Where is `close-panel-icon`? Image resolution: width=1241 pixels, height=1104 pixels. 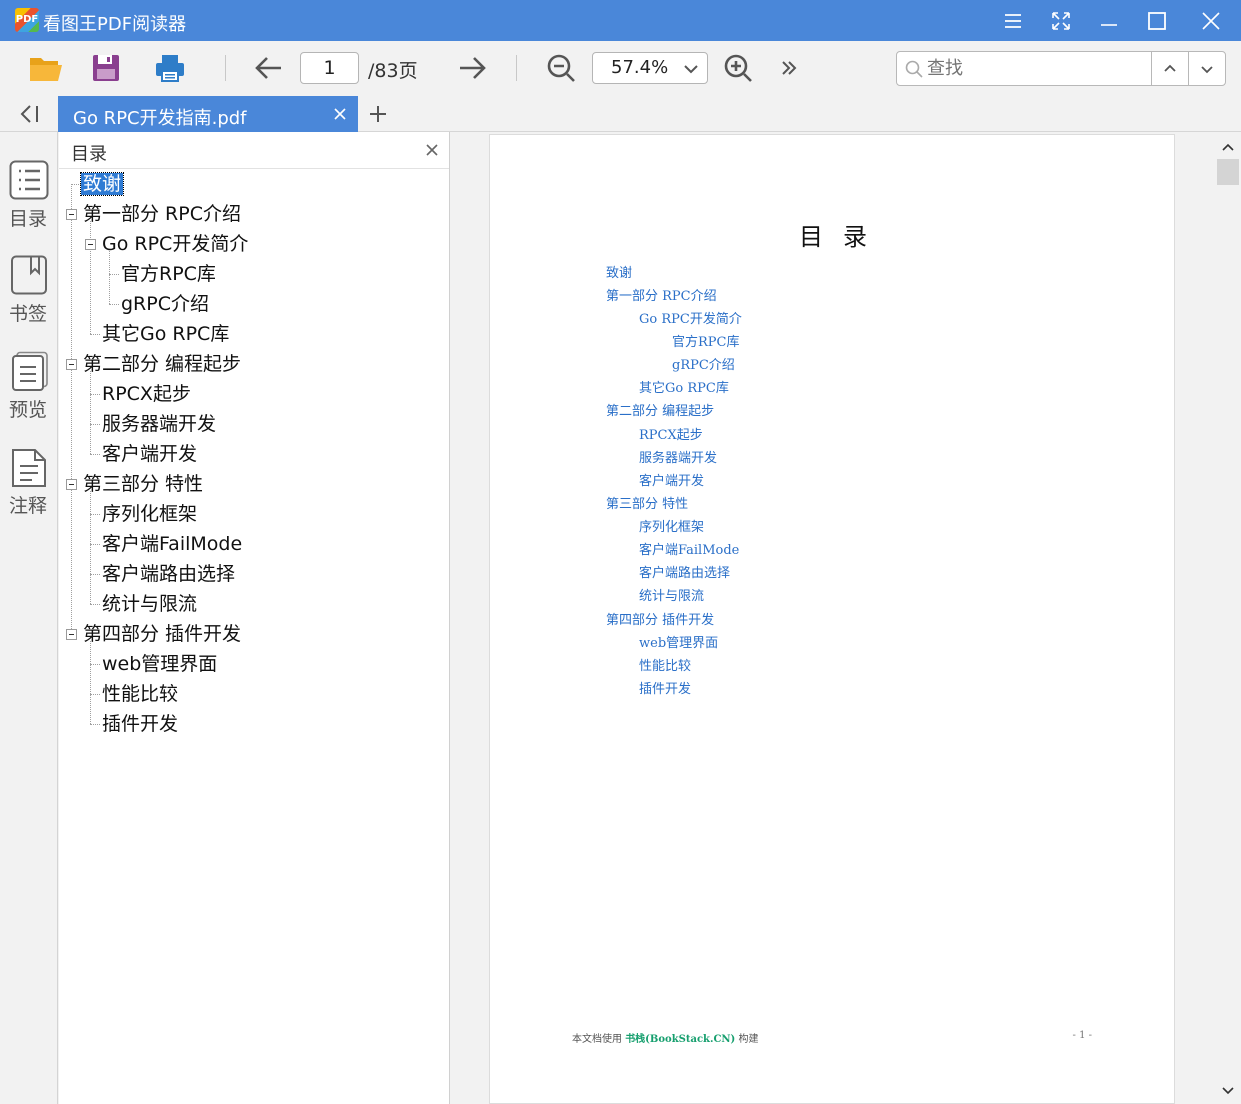
close-panel-icon is located at coordinates (432, 150).